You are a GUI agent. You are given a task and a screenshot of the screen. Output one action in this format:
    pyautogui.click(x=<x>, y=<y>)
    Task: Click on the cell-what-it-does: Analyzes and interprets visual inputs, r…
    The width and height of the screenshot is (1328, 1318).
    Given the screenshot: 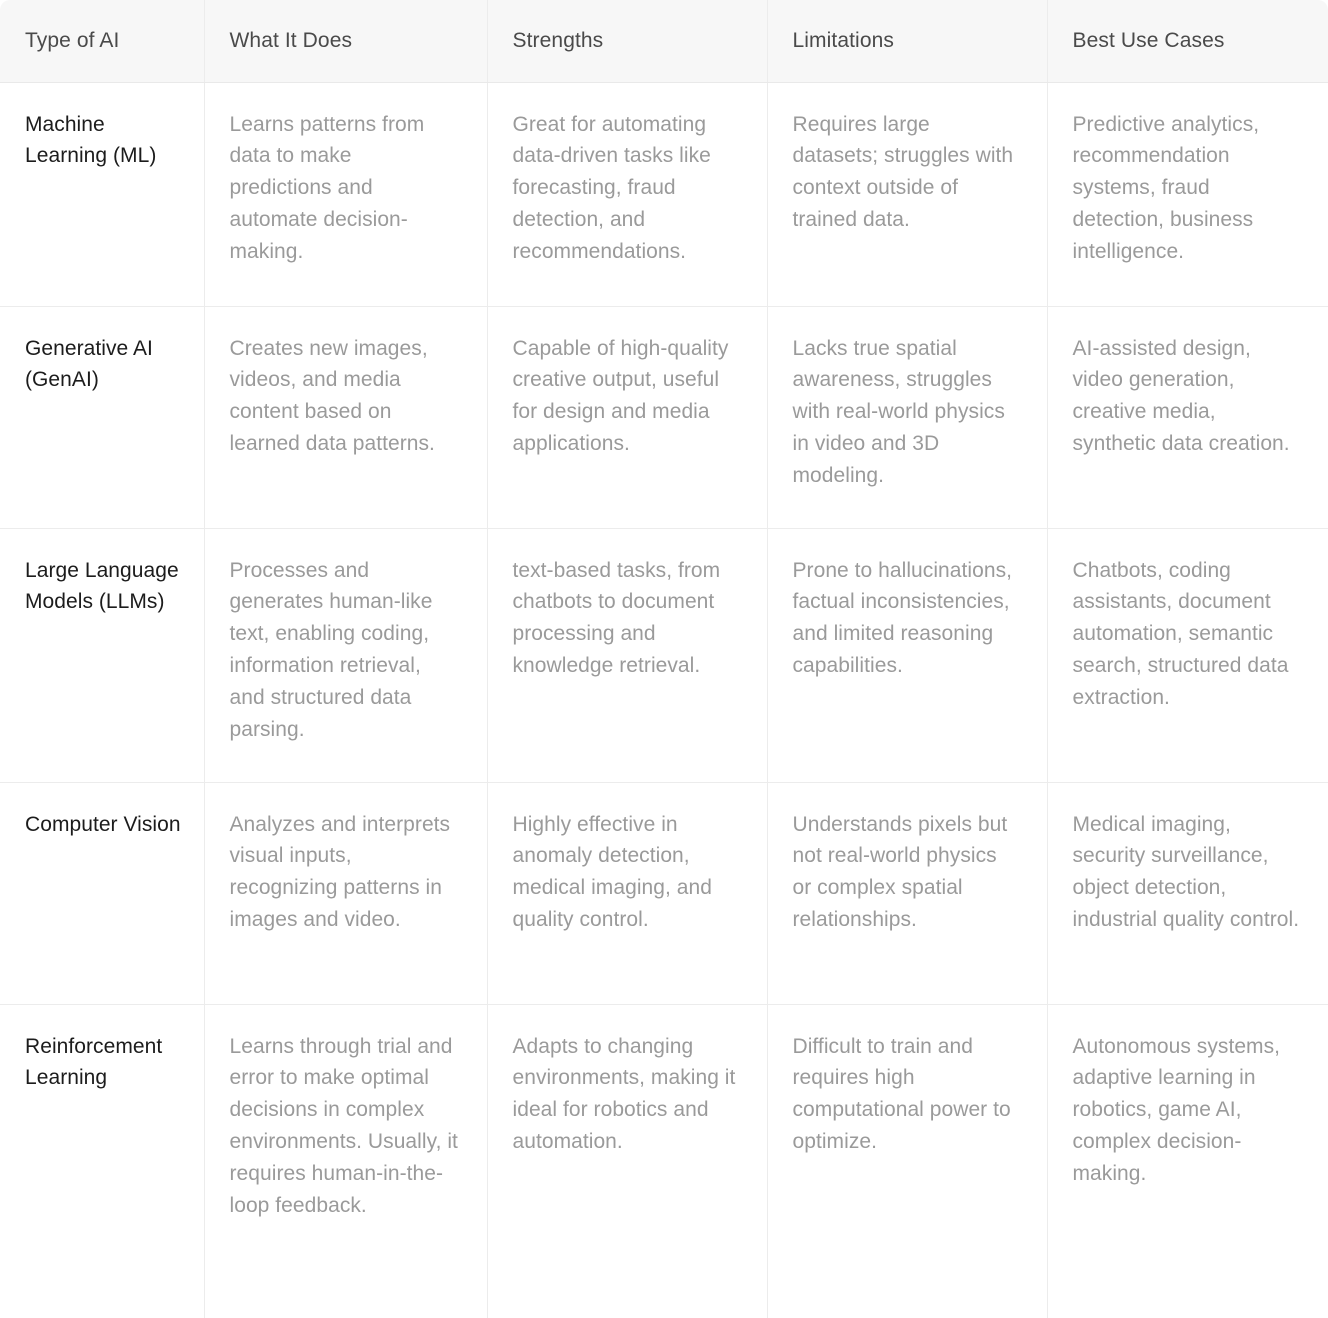 What is the action you would take?
    pyautogui.click(x=346, y=893)
    